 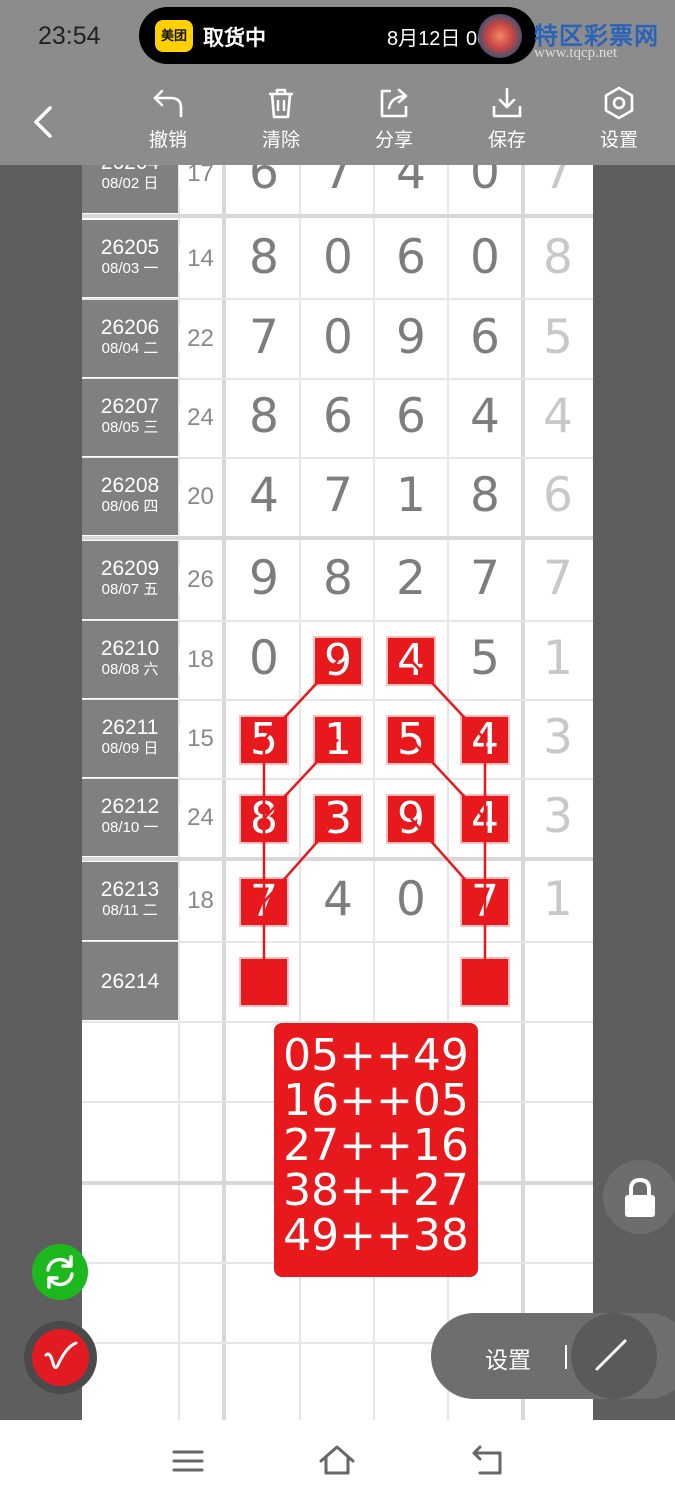 I want to click on highlighted-digit: 3, so click(x=338, y=818).